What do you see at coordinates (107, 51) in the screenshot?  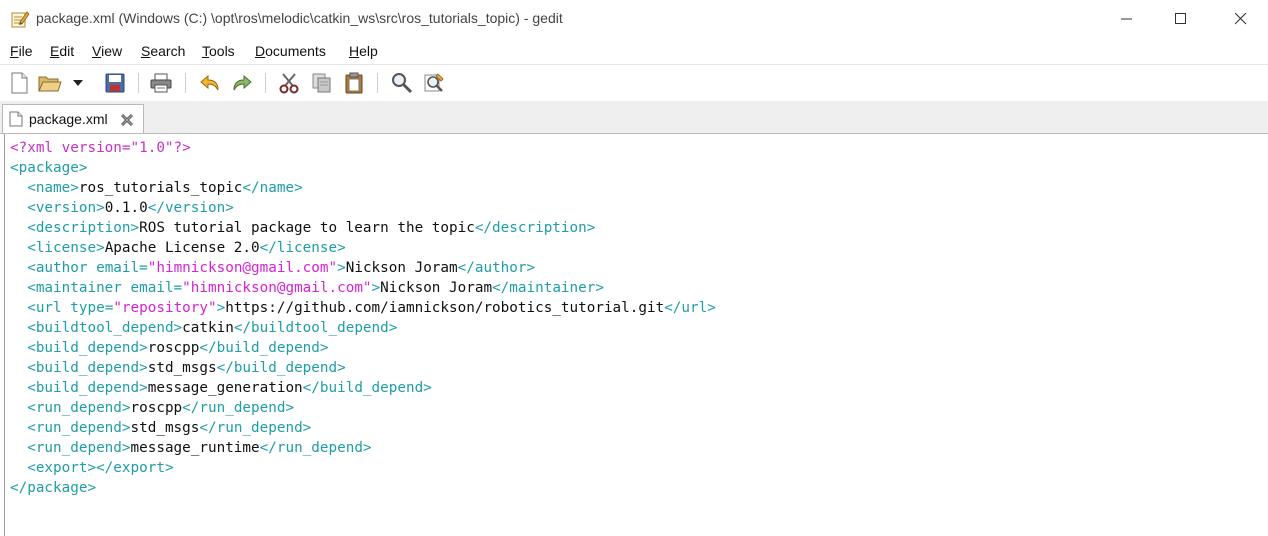 I see `menu-view: View` at bounding box center [107, 51].